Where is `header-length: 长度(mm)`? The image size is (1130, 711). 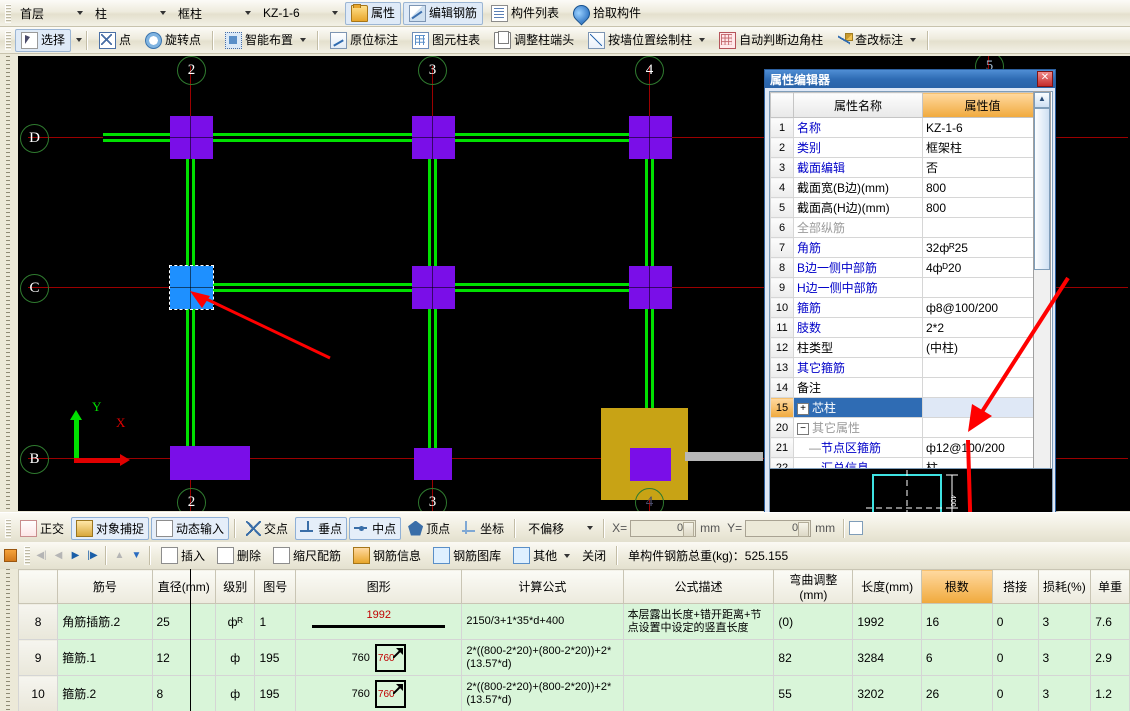 header-length: 长度(mm) is located at coordinates (887, 586).